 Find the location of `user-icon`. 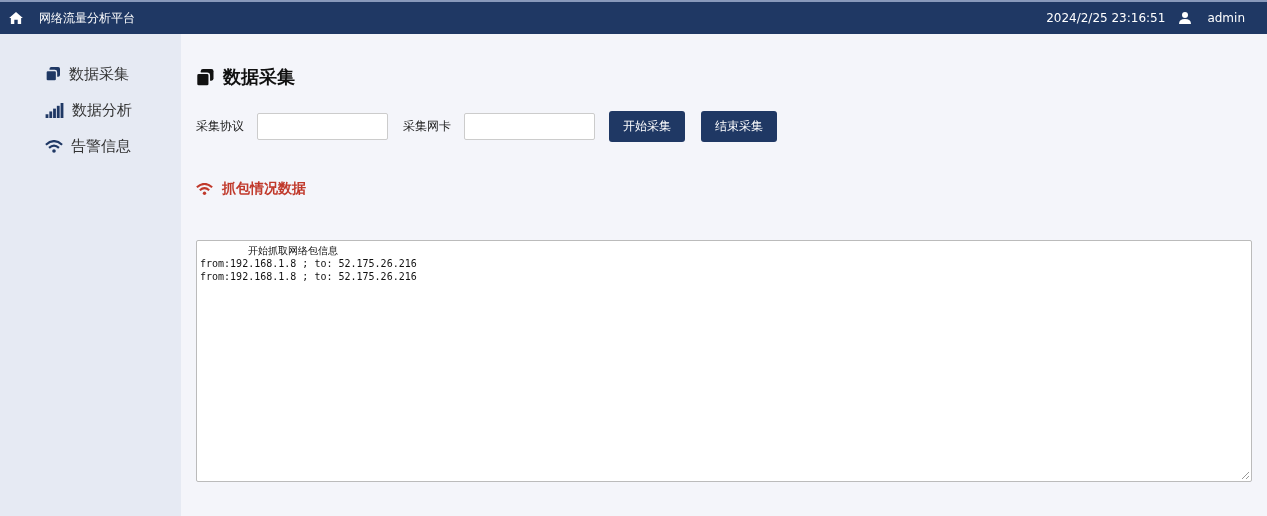

user-icon is located at coordinates (1185, 18).